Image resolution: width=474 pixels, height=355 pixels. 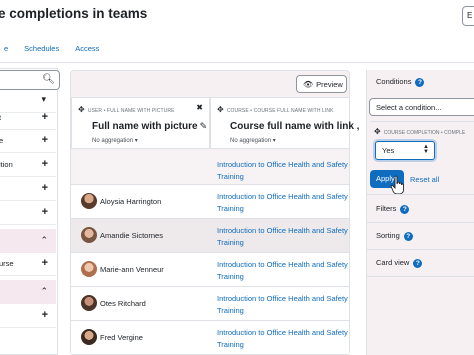 What do you see at coordinates (321, 84) in the screenshot?
I see `preview-button: 👁︎ Preview` at bounding box center [321, 84].